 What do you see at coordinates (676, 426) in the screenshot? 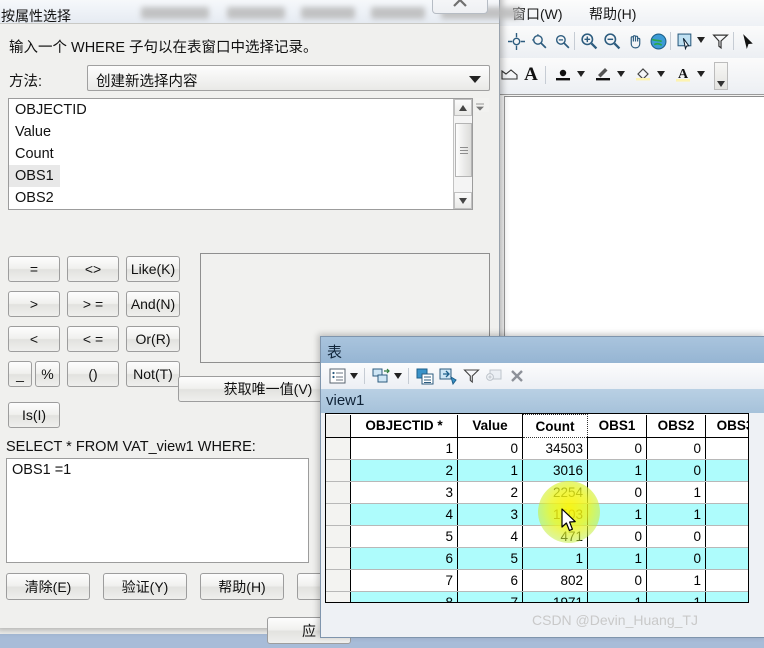
I see `column-header-obs2: OBS2` at bounding box center [676, 426].